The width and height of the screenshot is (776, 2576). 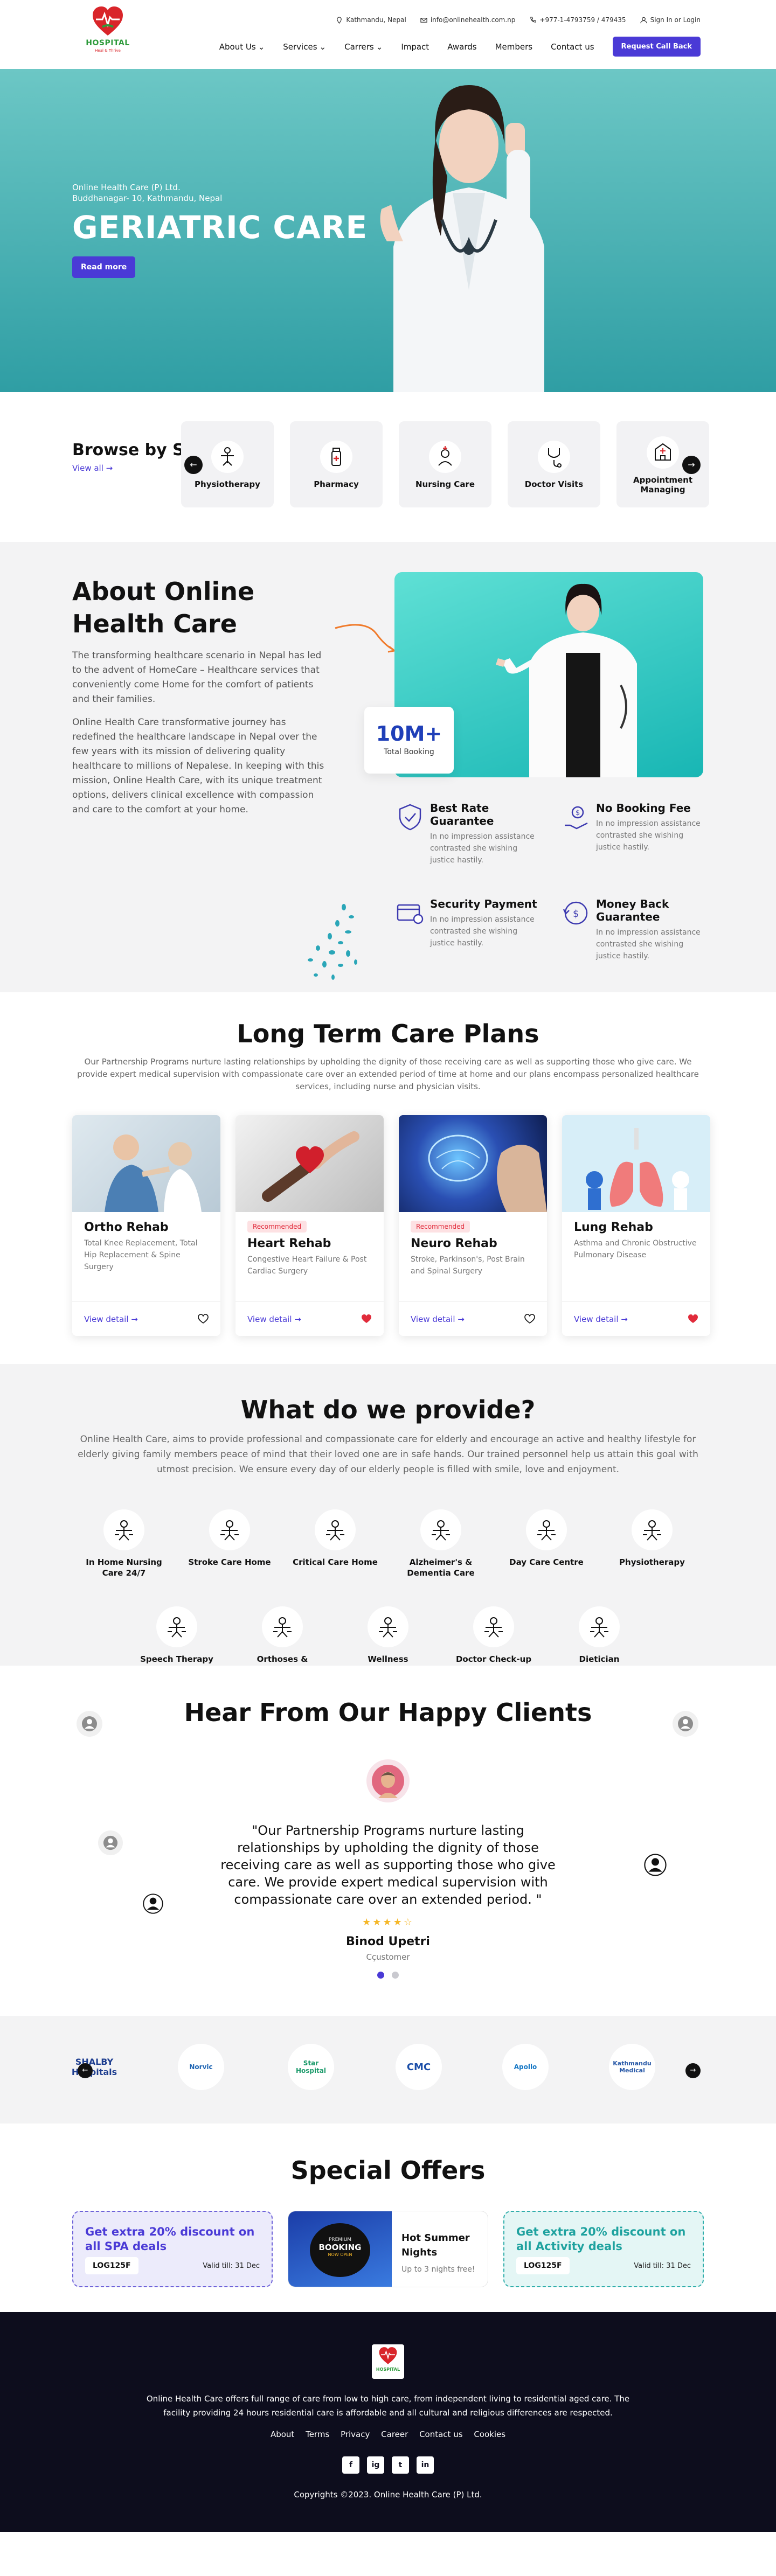 What do you see at coordinates (572, 47) in the screenshot?
I see `nav-contact-us: Contact us` at bounding box center [572, 47].